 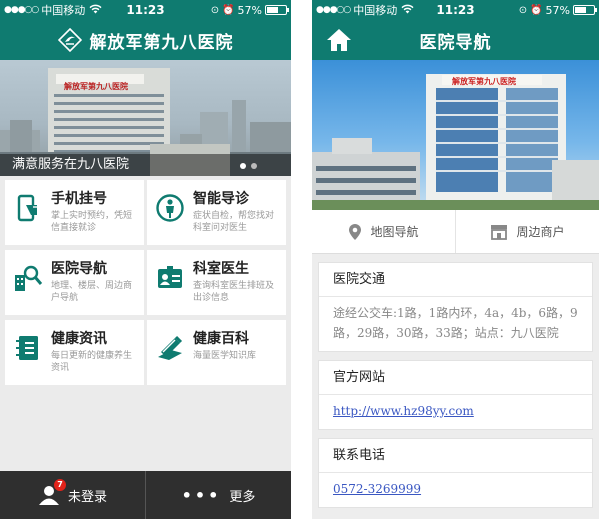 What do you see at coordinates (540, 232) in the screenshot?
I see `nearby-shops-label: 周边商户` at bounding box center [540, 232].